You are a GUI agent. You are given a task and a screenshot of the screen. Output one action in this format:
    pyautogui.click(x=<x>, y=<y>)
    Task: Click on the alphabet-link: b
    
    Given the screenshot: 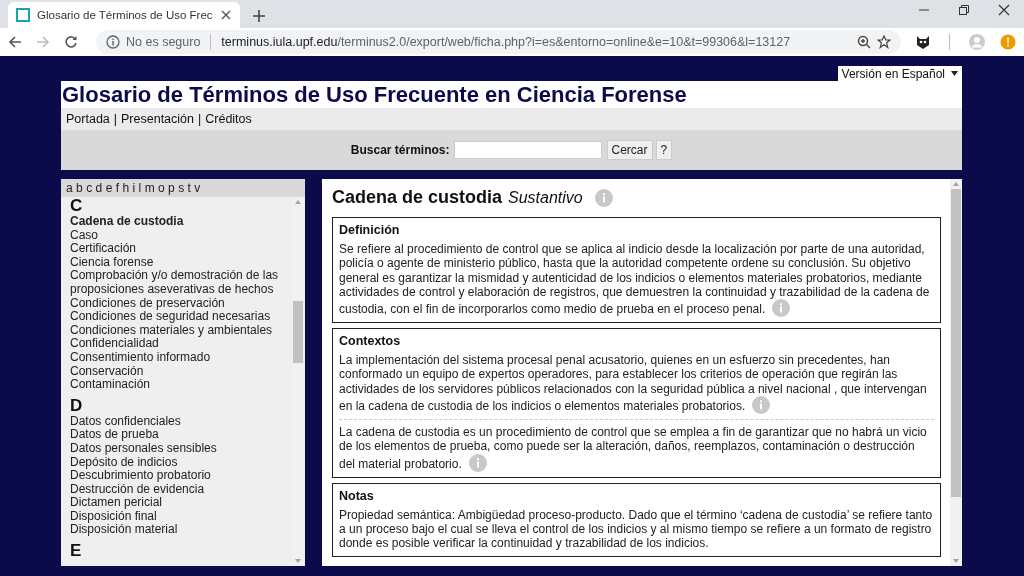 What is the action you would take?
    pyautogui.click(x=79, y=188)
    